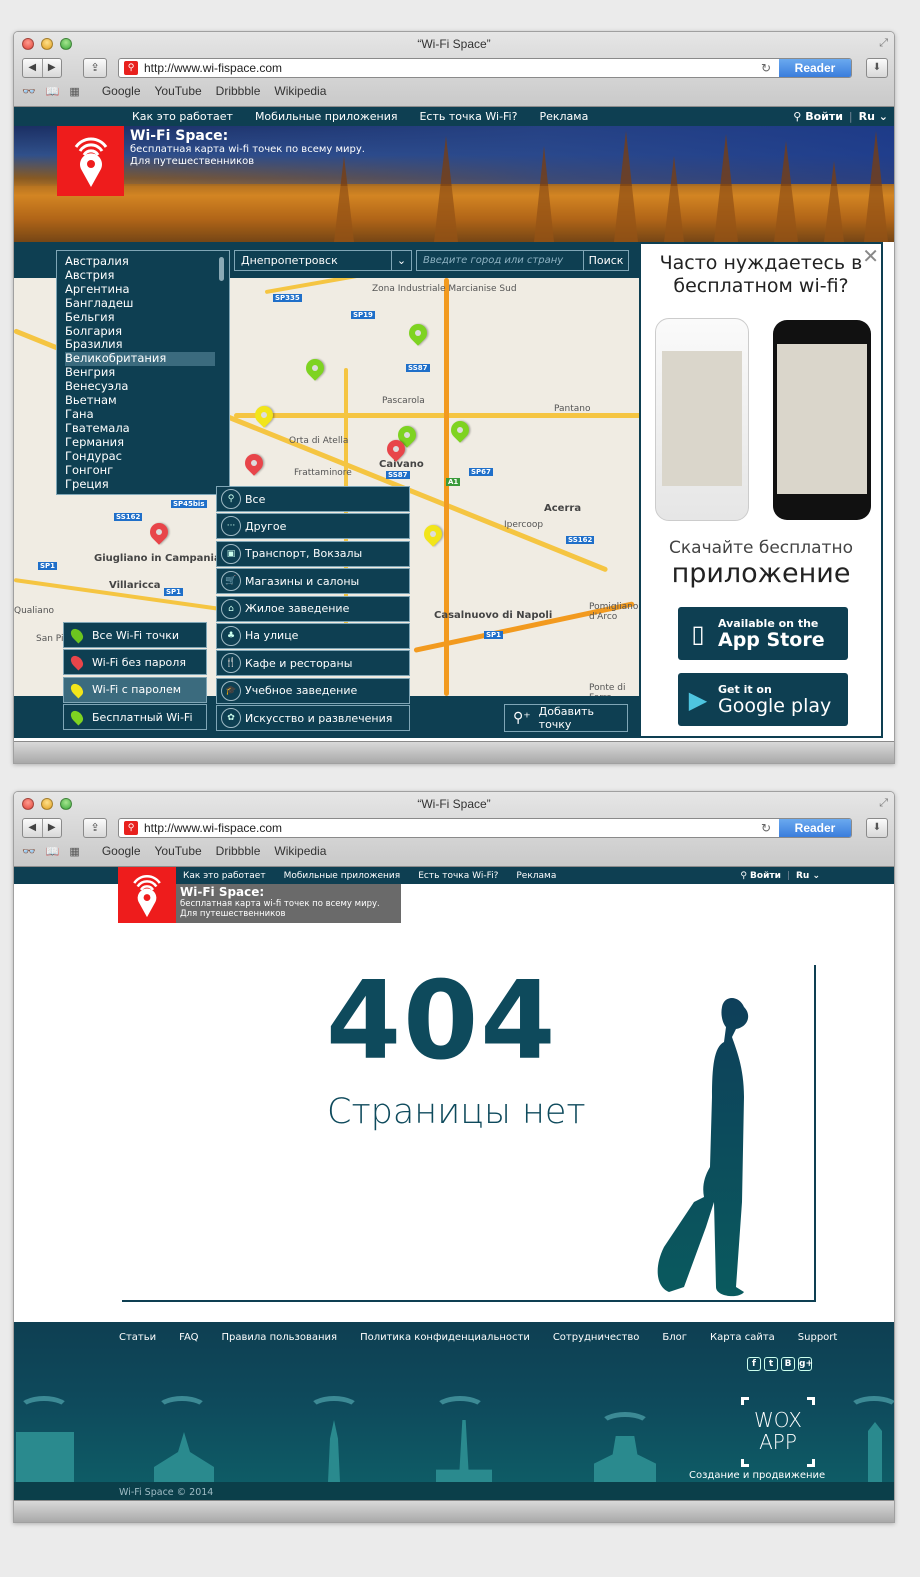  Describe the element at coordinates (742, 1337) in the screenshot. I see `footer-link-sitemap: Карта сайта` at that location.